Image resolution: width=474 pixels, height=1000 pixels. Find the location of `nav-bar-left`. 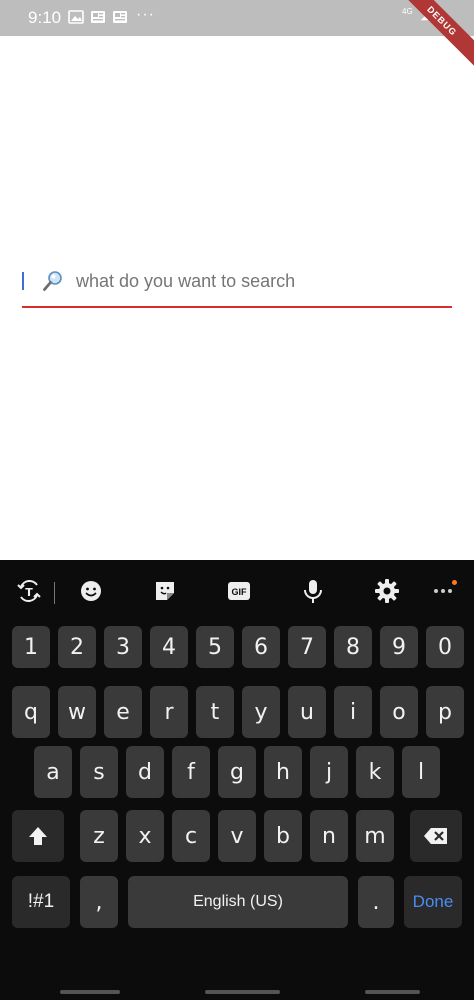

nav-bar-left is located at coordinates (90, 992).